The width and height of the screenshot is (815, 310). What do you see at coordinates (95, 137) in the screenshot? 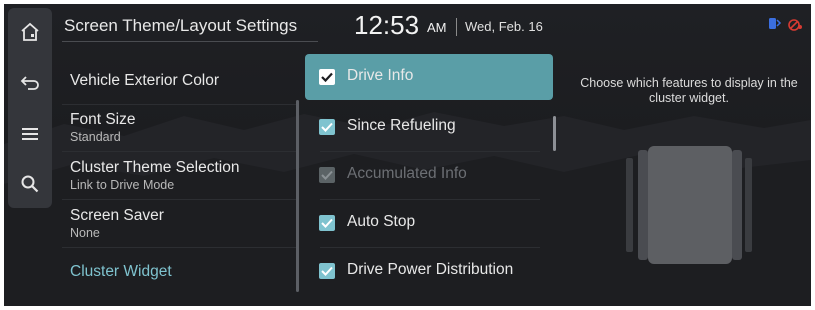
I see `menu-item-value: Standard` at bounding box center [95, 137].